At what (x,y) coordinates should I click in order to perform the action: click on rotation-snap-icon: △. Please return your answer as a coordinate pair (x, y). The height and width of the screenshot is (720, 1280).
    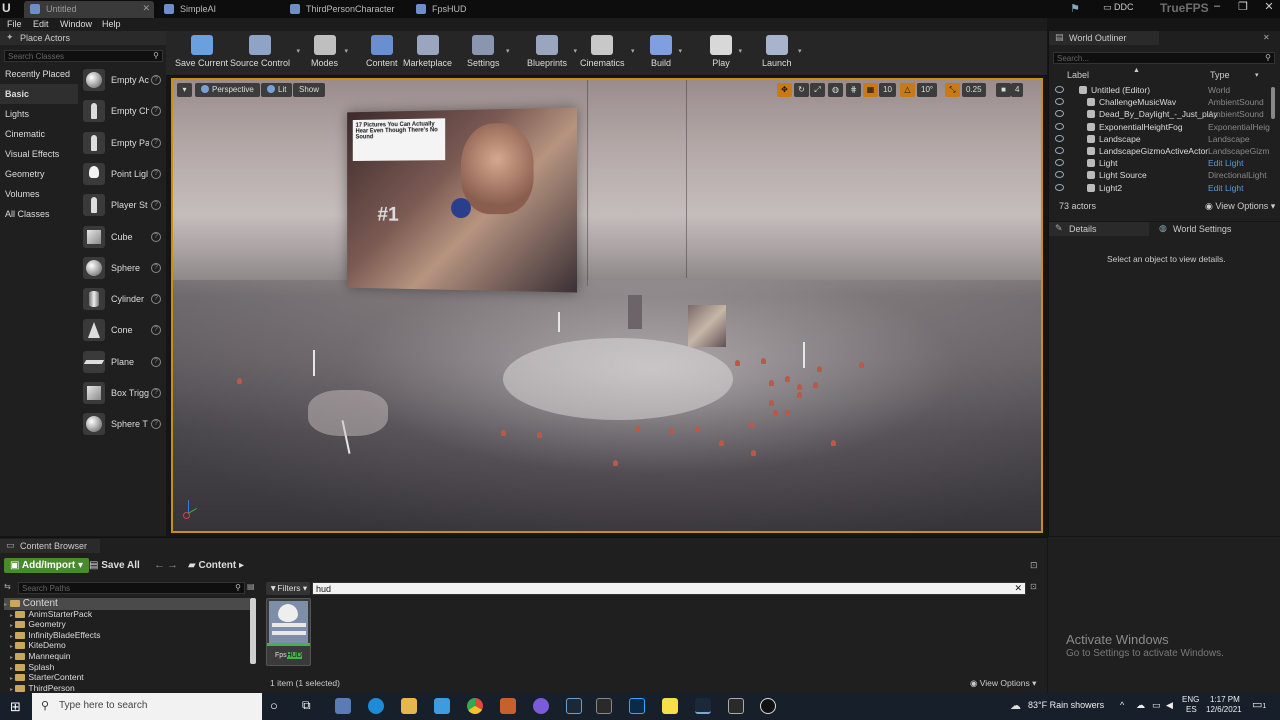
    Looking at the image, I should click on (907, 90).